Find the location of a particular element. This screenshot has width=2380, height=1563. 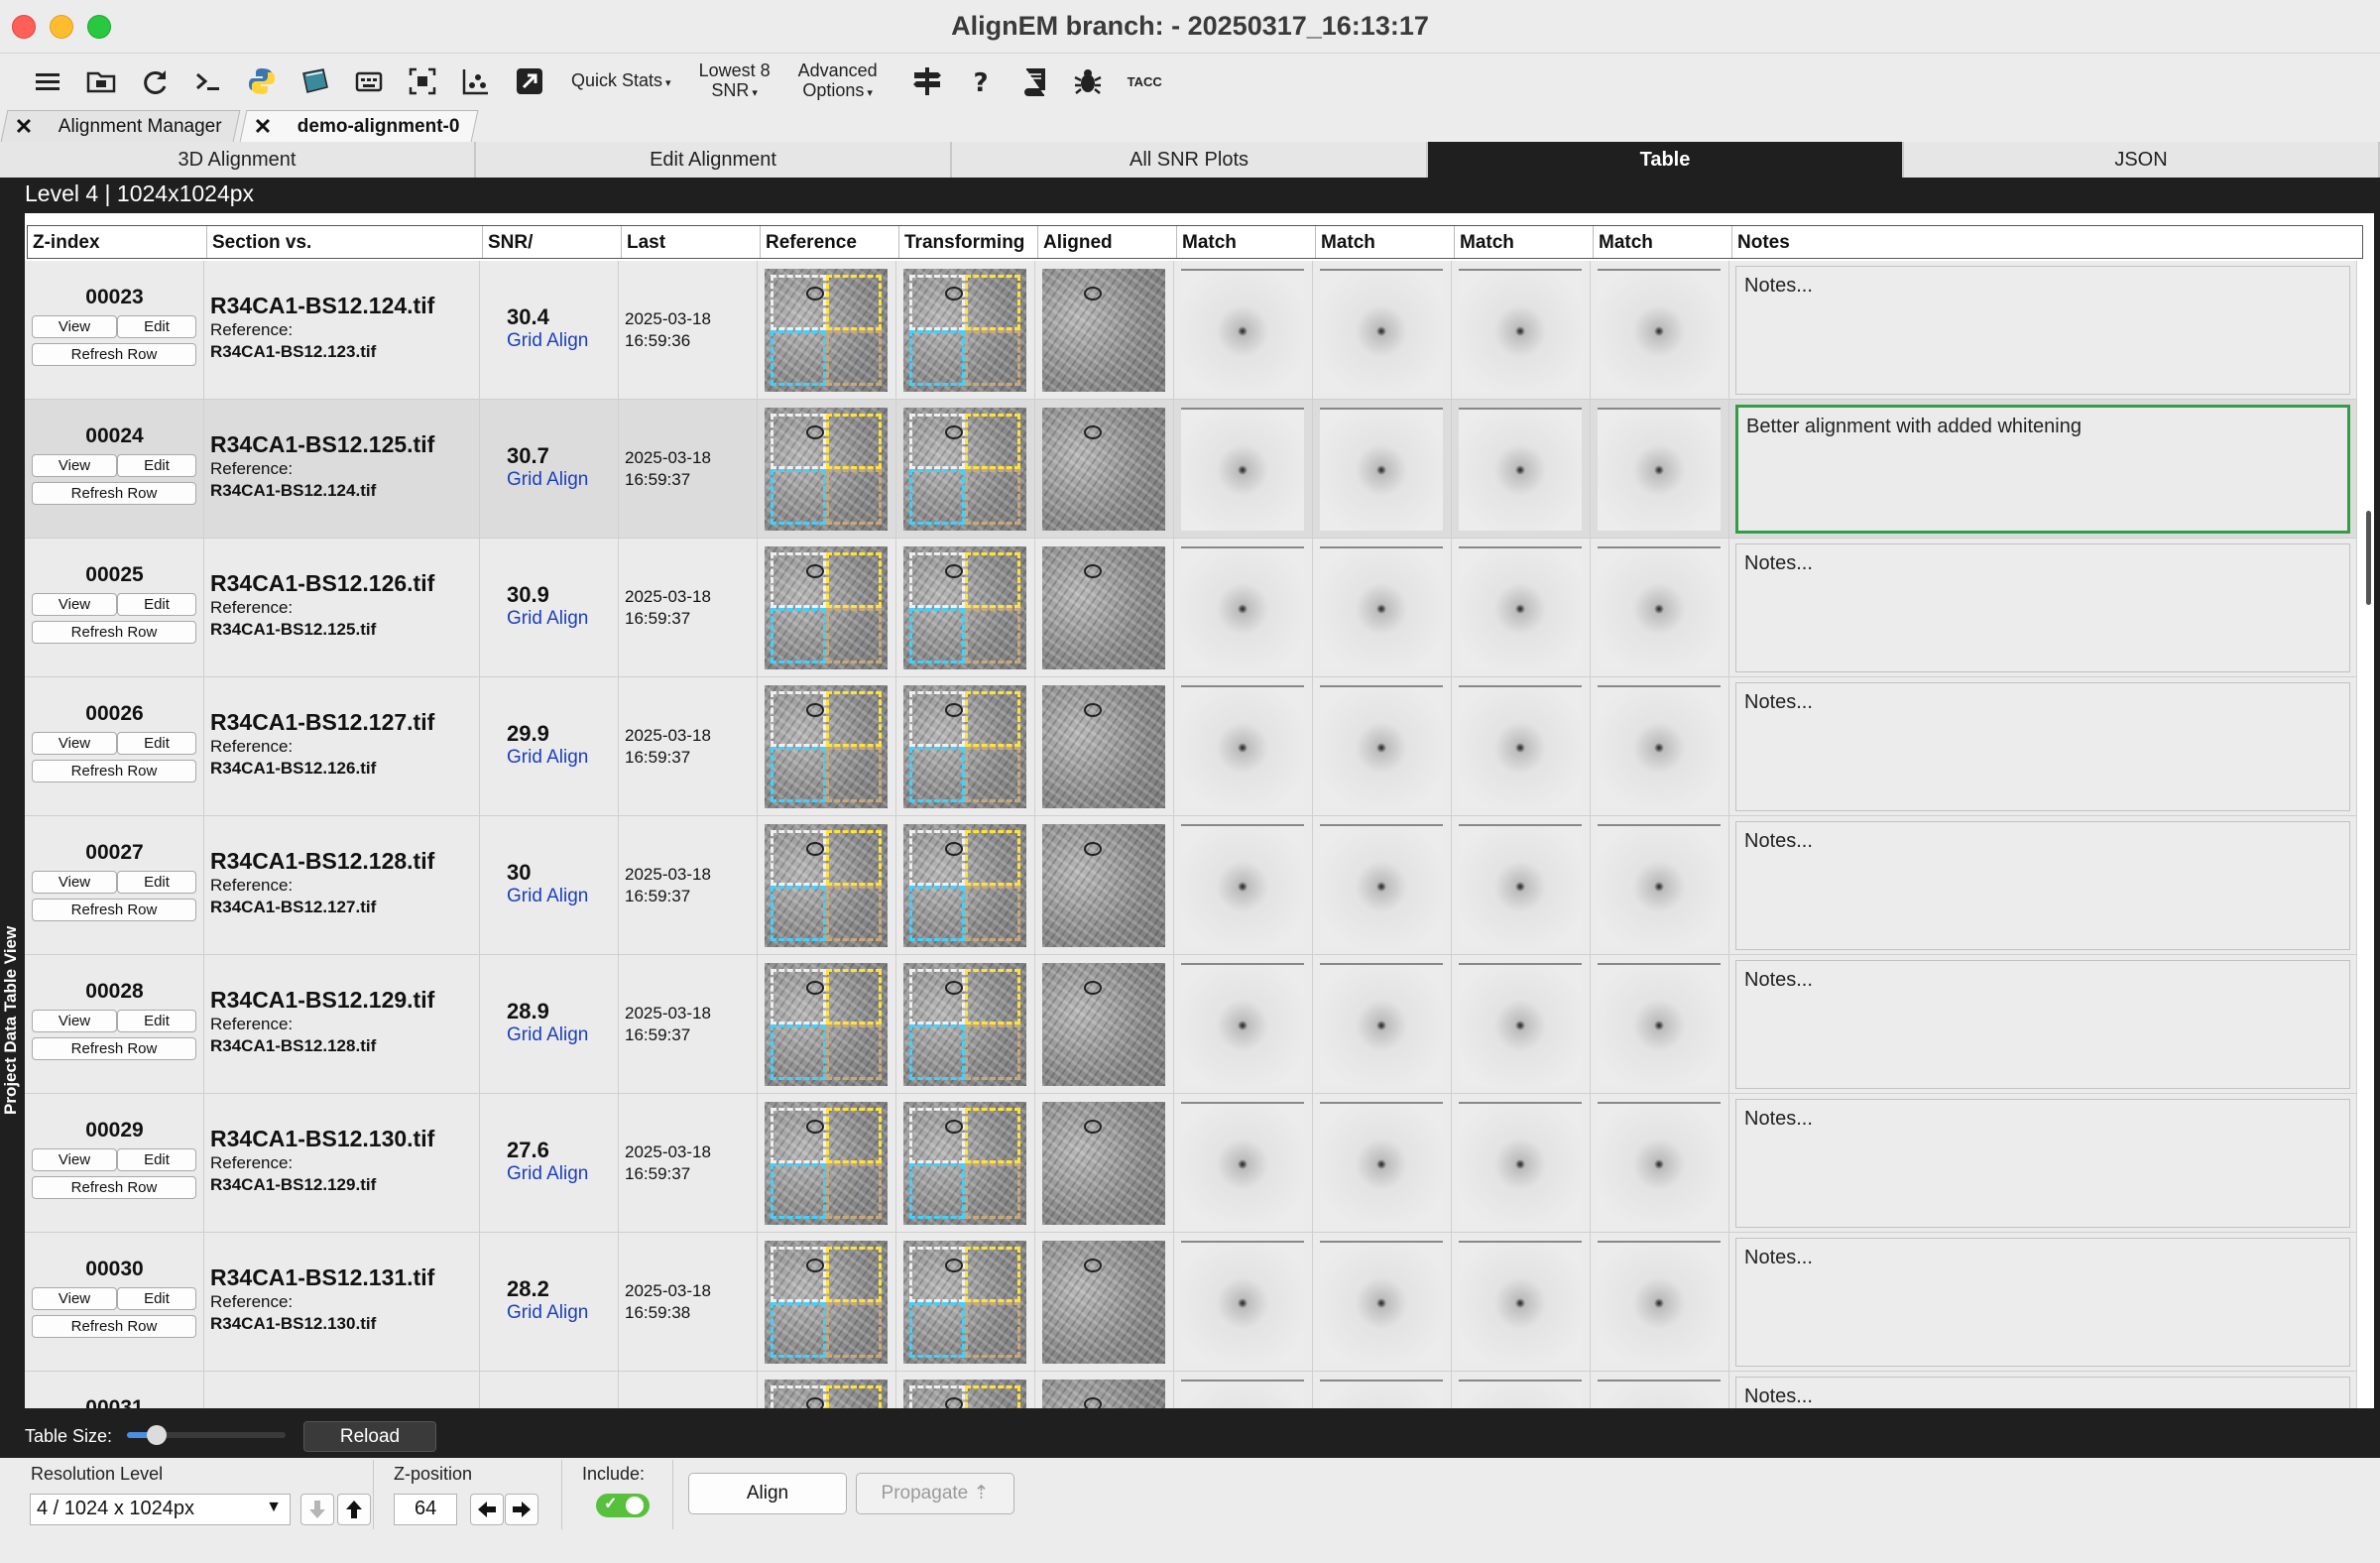

tab-alignment-manager: ✕ Alignment Manager is located at coordinates (120, 126).